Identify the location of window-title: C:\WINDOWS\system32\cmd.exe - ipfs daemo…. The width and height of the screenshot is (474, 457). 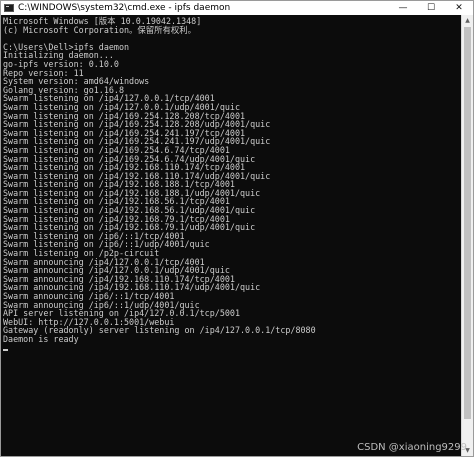
(124, 8).